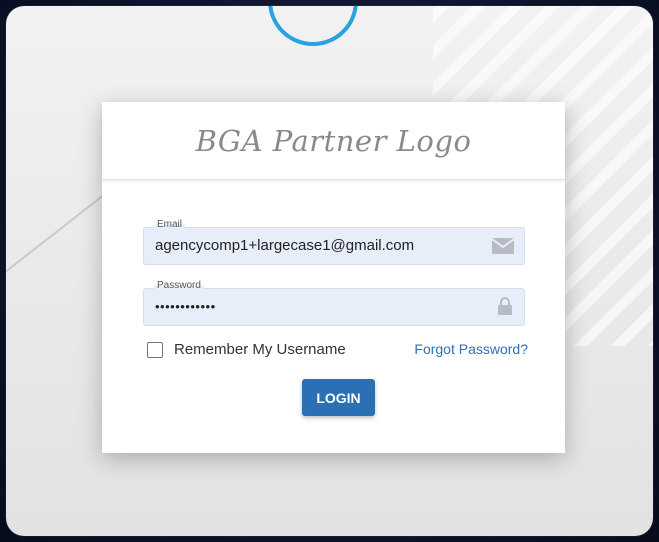 The width and height of the screenshot is (659, 542). I want to click on email-value: agencycomp1+largecase1@gmail.com, so click(285, 245).